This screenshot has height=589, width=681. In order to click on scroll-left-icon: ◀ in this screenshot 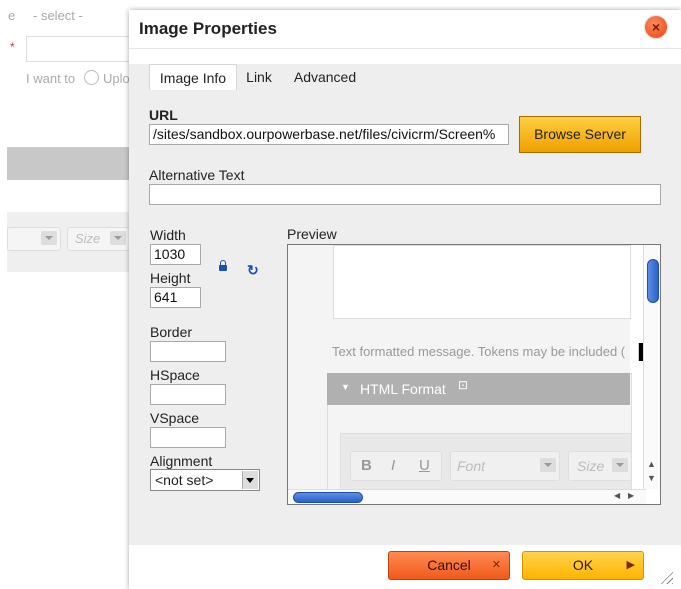, I will do `click(617, 495)`.